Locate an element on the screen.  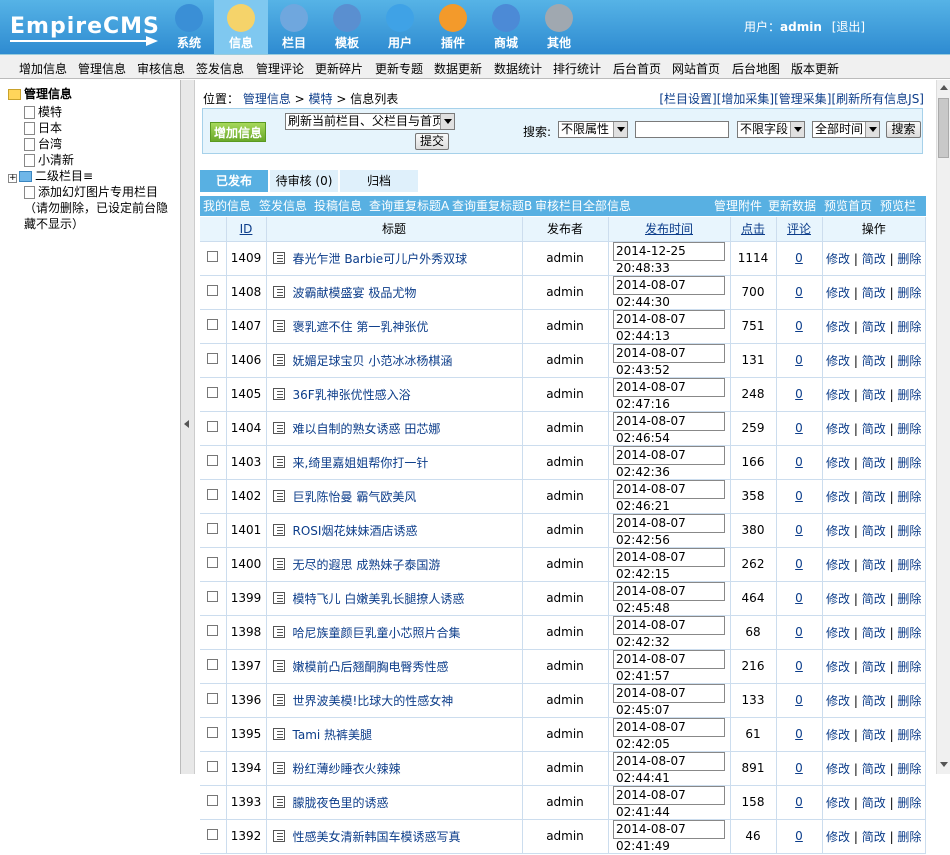
quick-link: 查询重复标题B is located at coordinates (492, 206).